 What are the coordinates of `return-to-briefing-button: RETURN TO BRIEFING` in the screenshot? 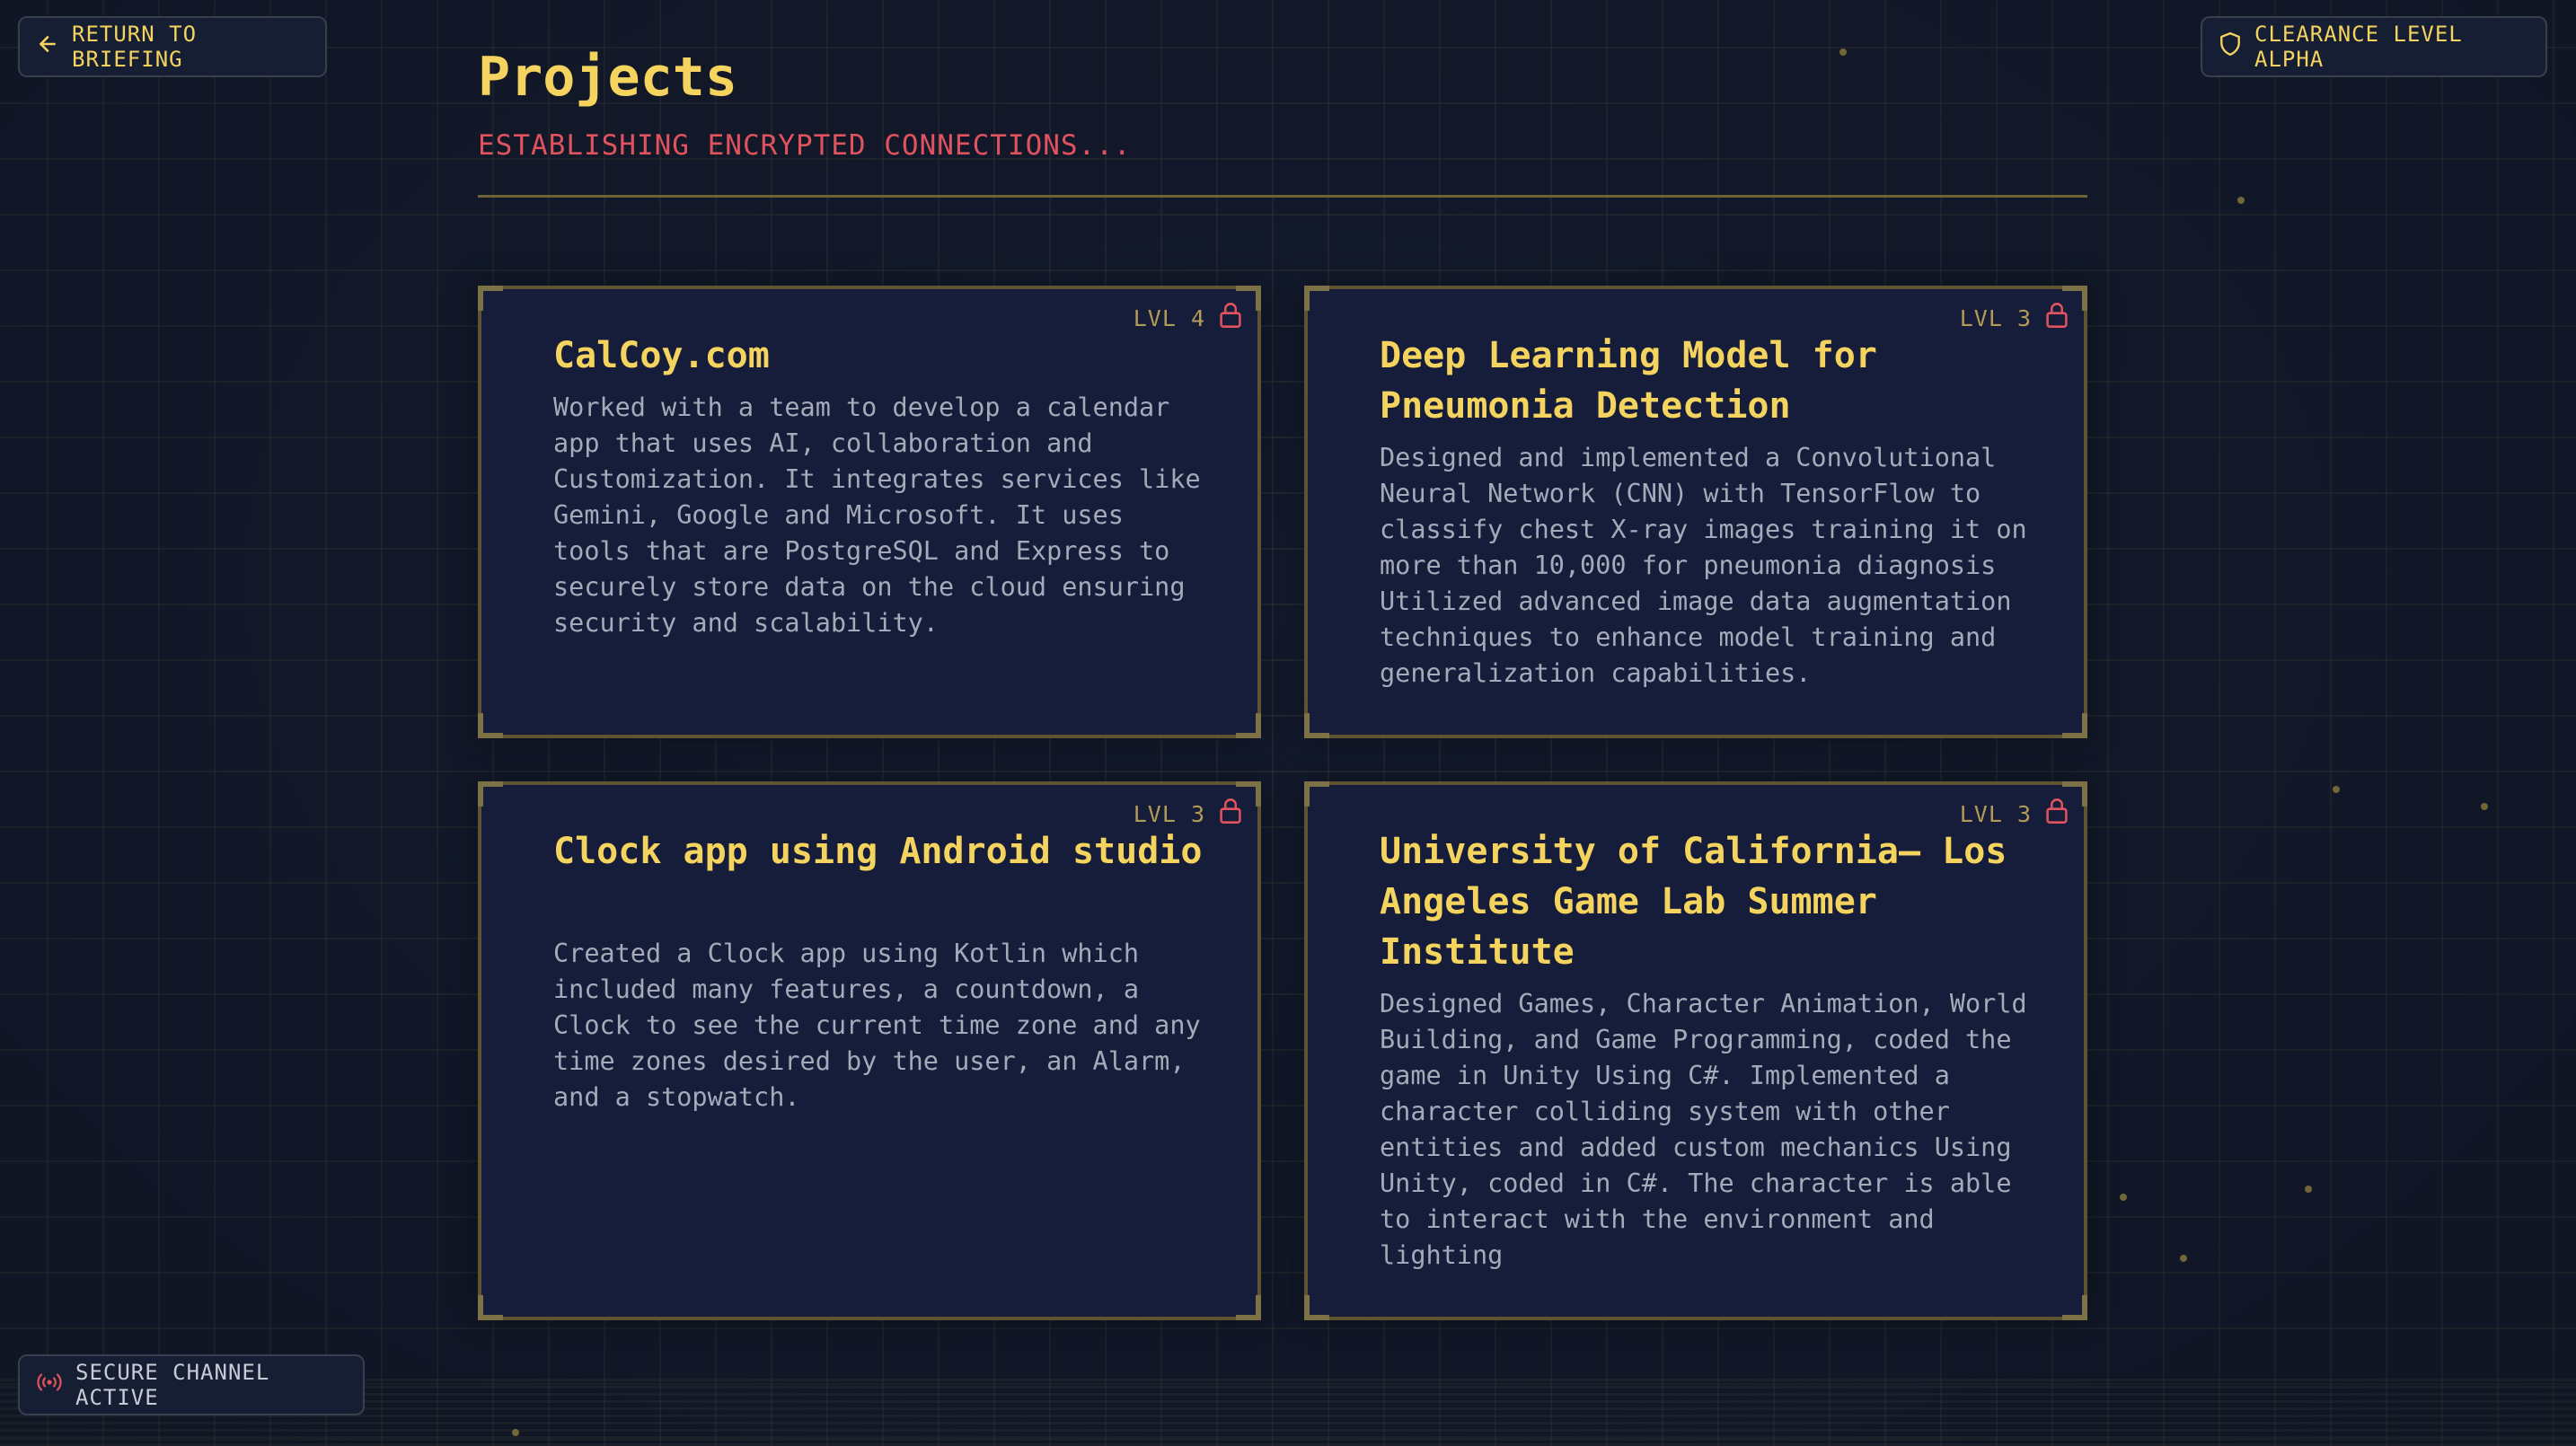 It's located at (172, 46).